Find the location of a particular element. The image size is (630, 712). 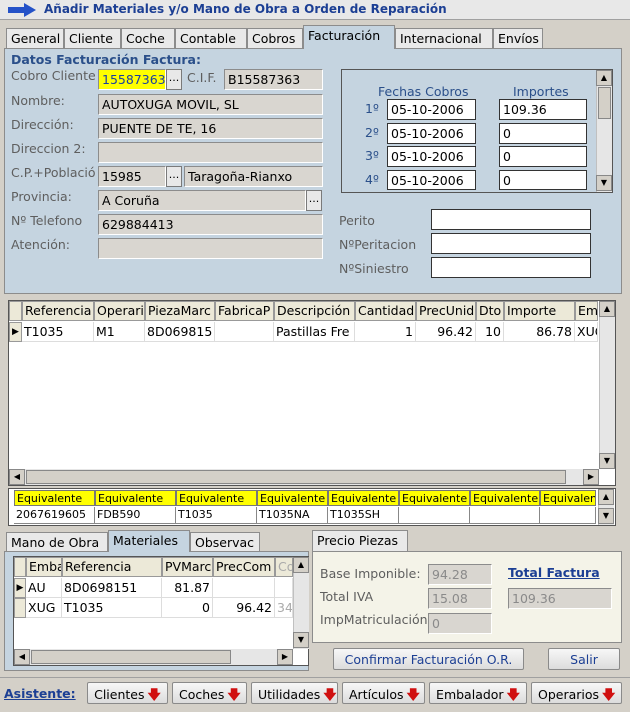

materiales-hscrollbar: ◀ ▶ is located at coordinates (153, 657).